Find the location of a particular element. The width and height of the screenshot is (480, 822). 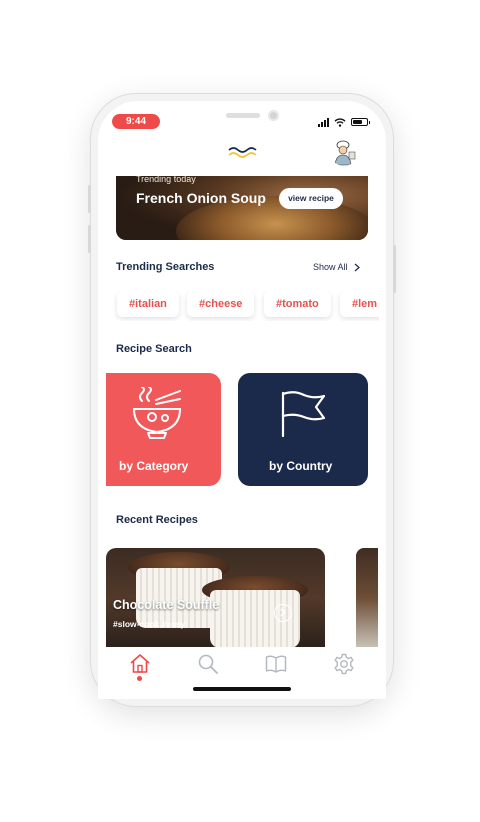

signal-icon is located at coordinates (323, 122).